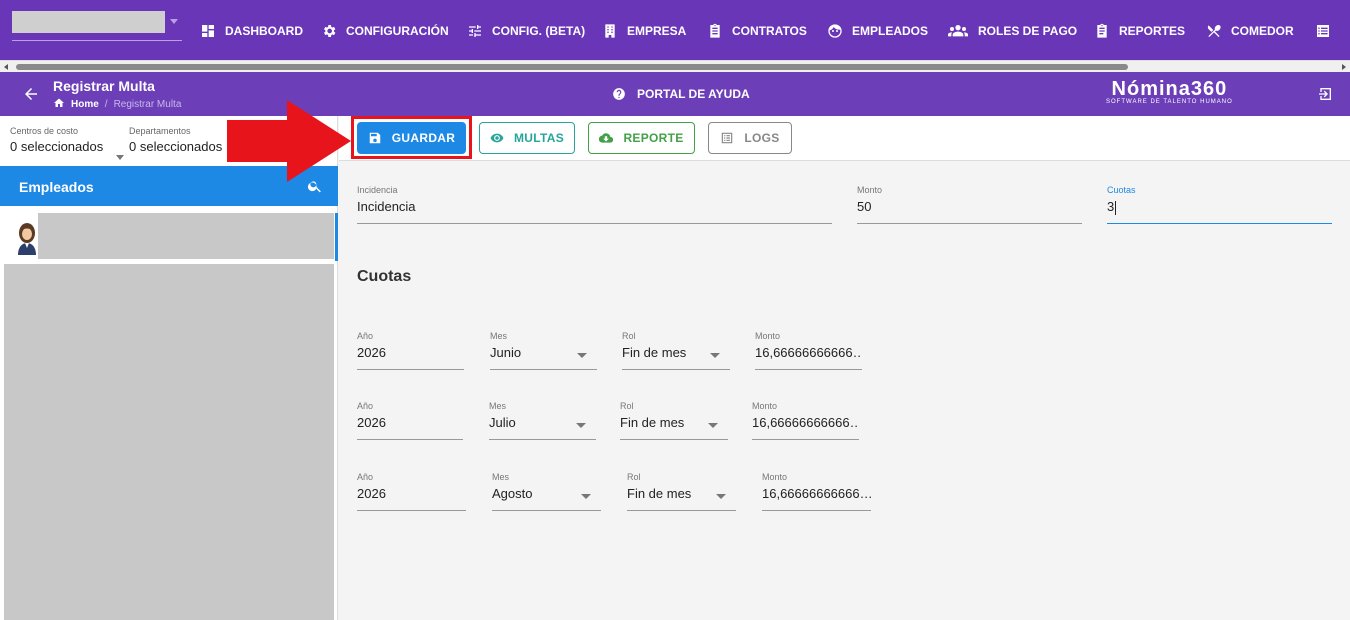 The height and width of the screenshot is (620, 1350). Describe the element at coordinates (62, 104) in the screenshot. I see `home-icon` at that location.